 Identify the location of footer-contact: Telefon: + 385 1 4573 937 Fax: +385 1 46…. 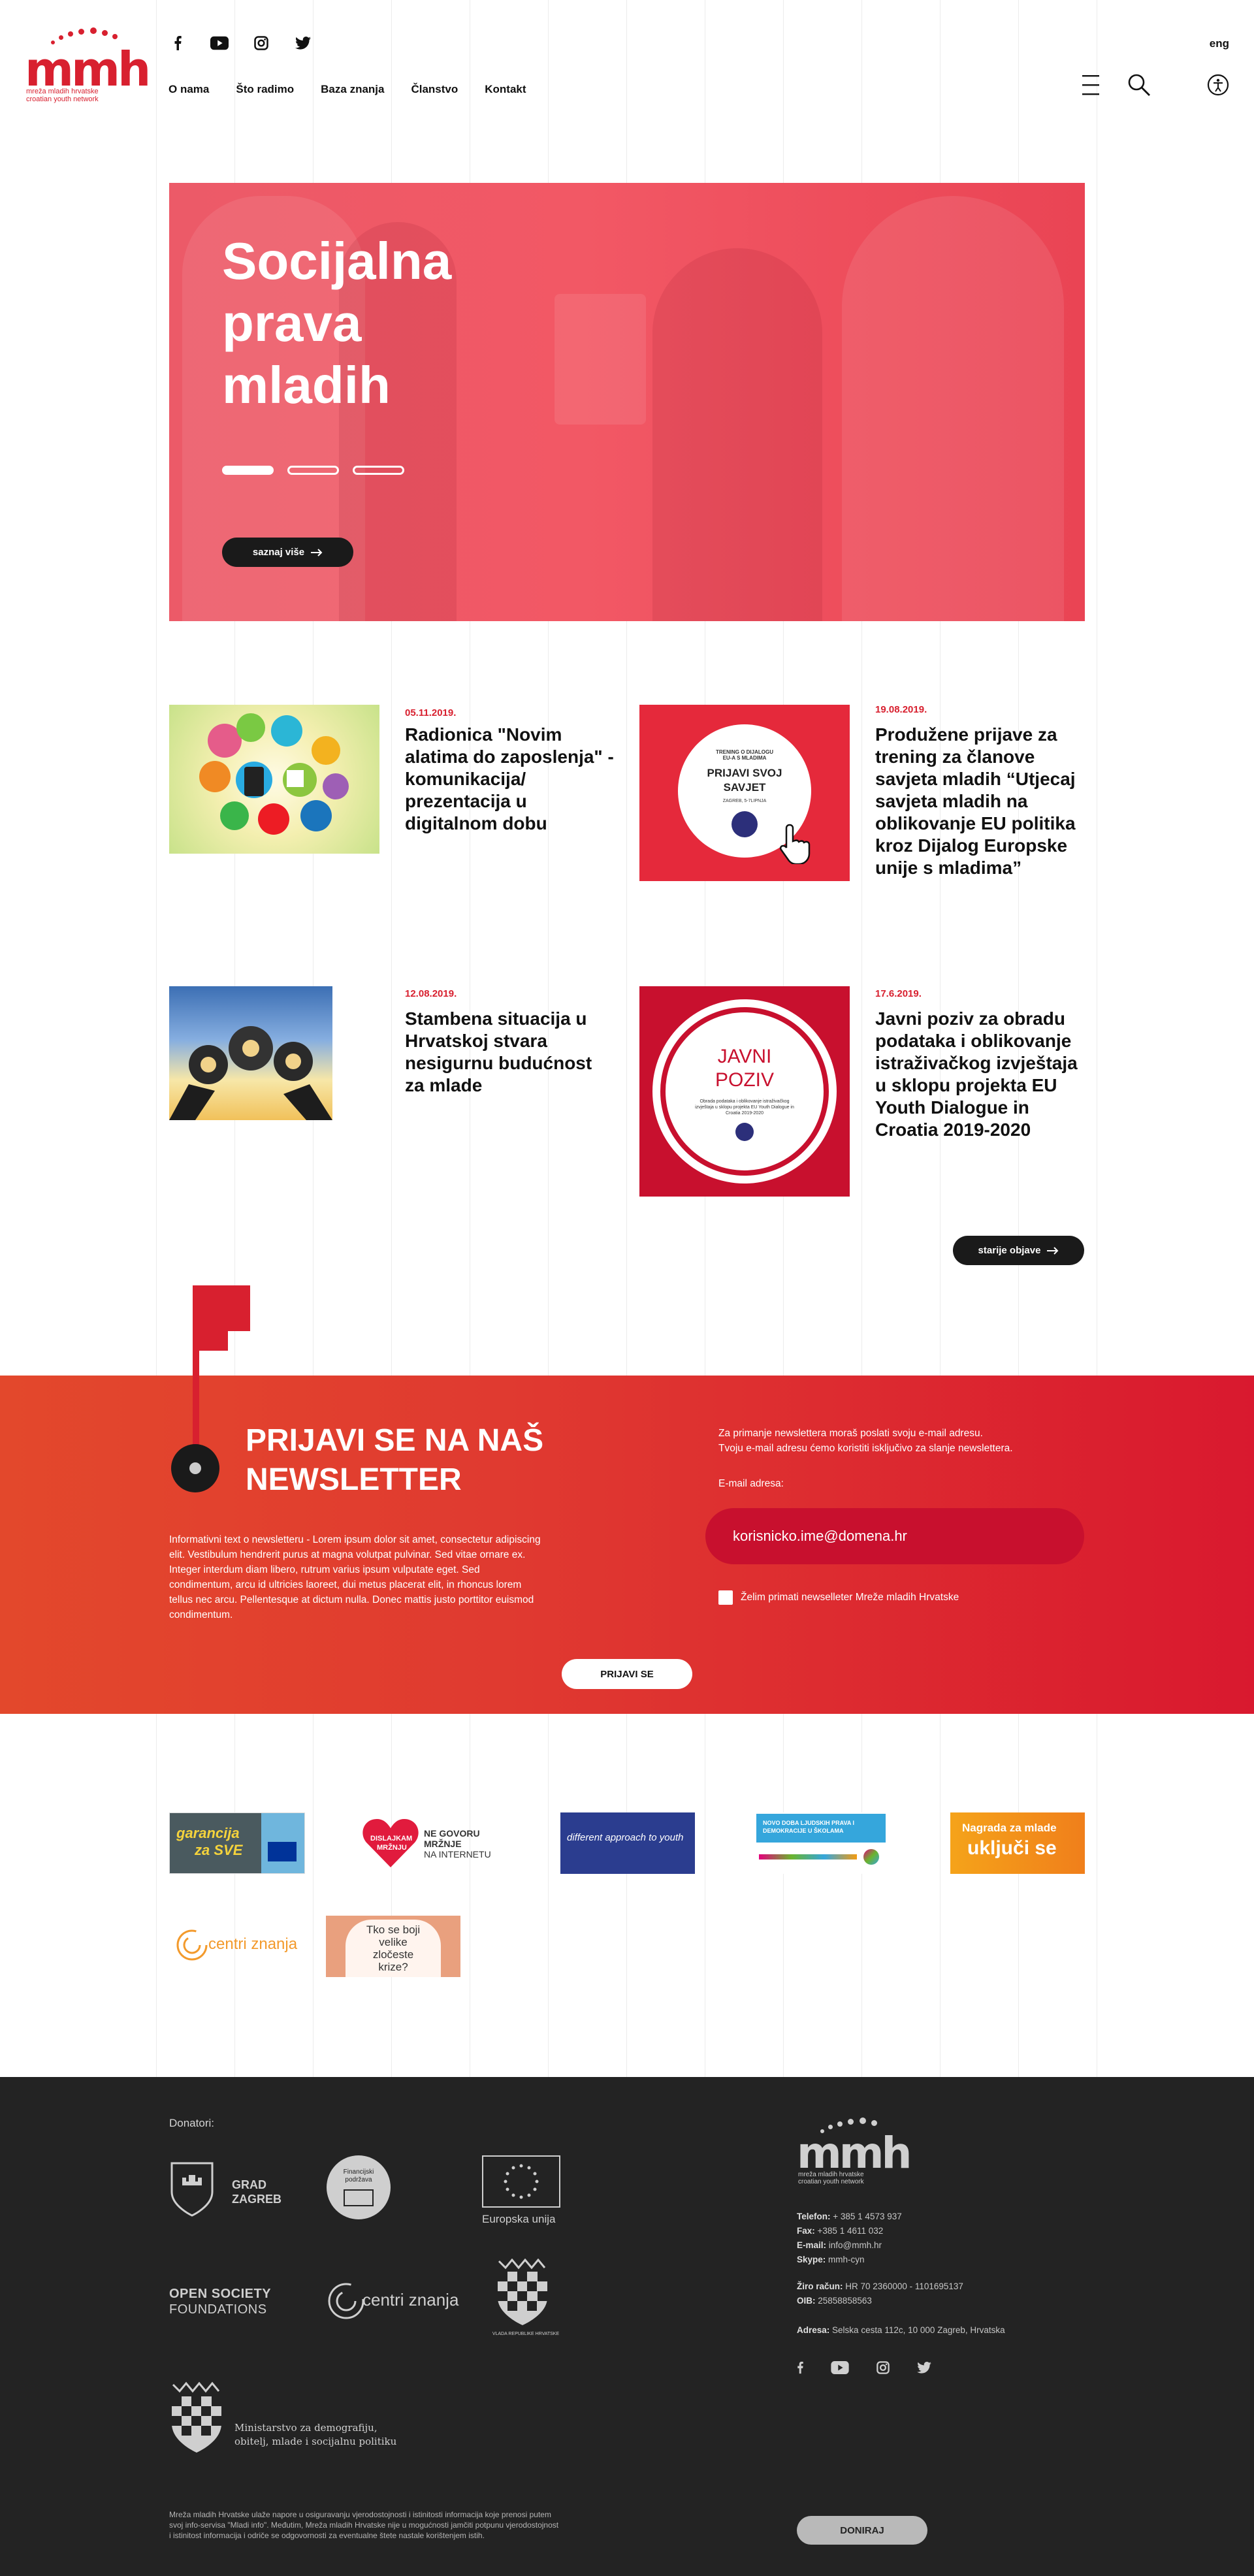
(849, 2238).